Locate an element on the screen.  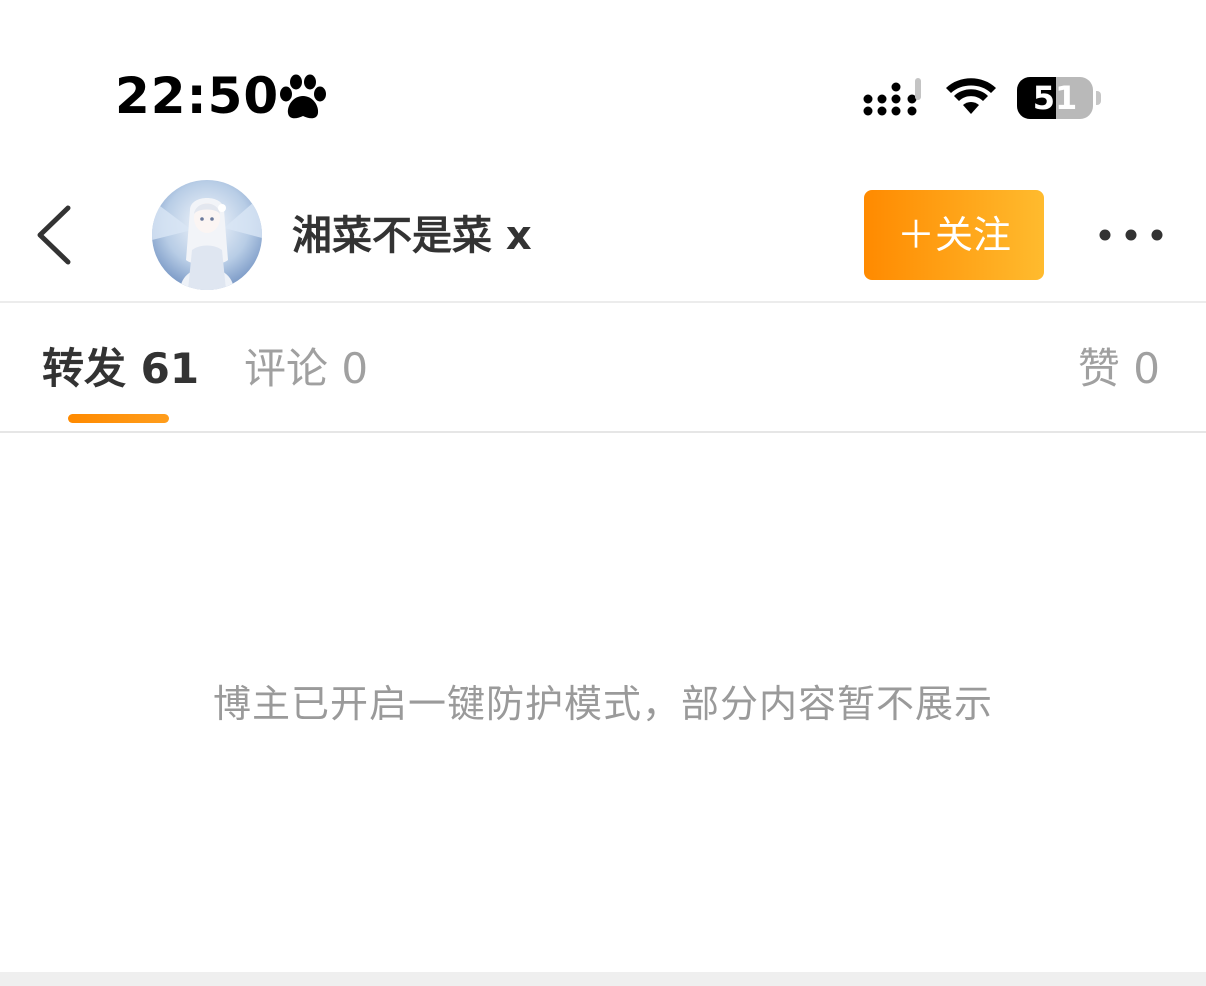
chevron-left-icon is located at coordinates (54, 235).